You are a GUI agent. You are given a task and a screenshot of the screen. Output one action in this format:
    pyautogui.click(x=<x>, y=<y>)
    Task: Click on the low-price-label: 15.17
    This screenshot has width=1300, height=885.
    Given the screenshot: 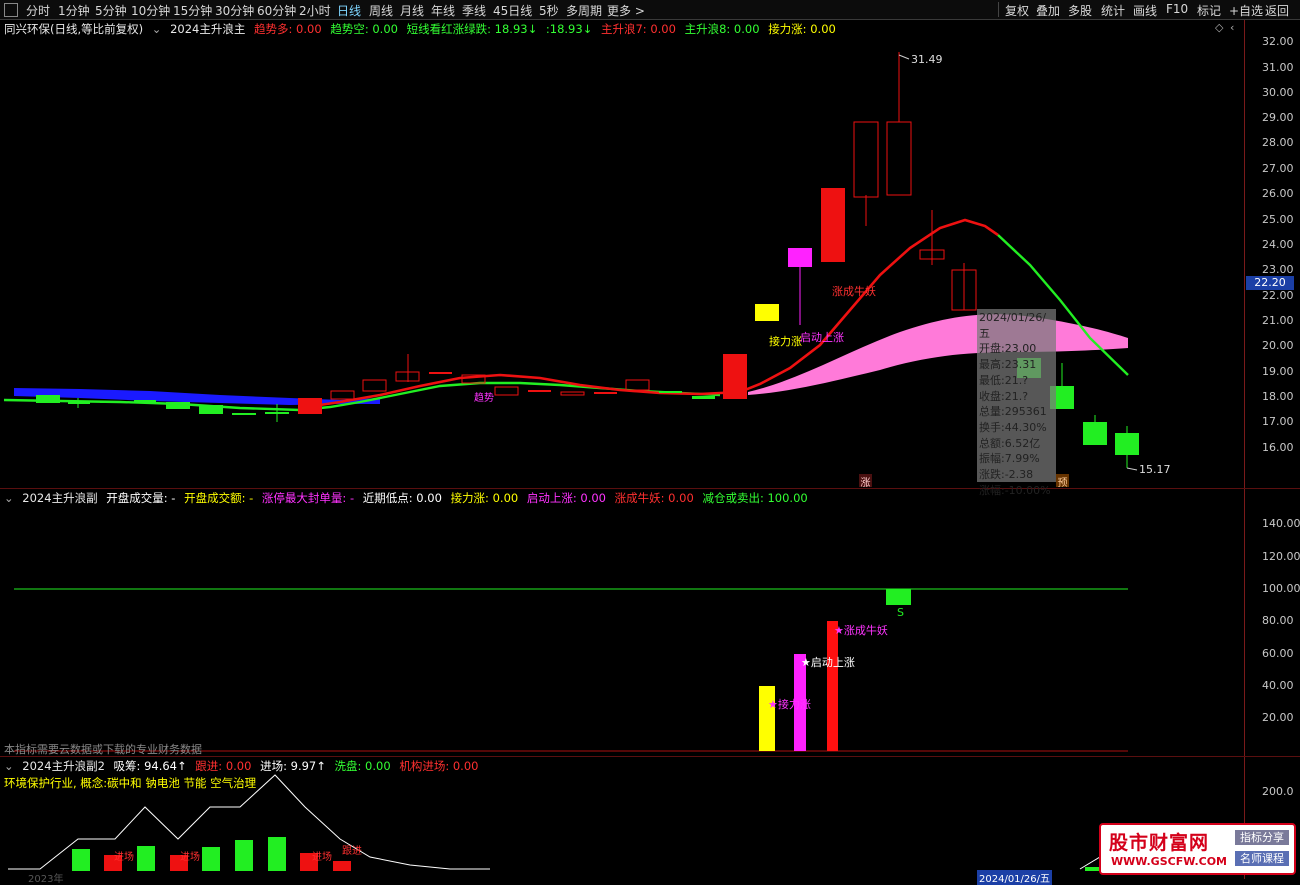 What is the action you would take?
    pyautogui.click(x=1155, y=469)
    